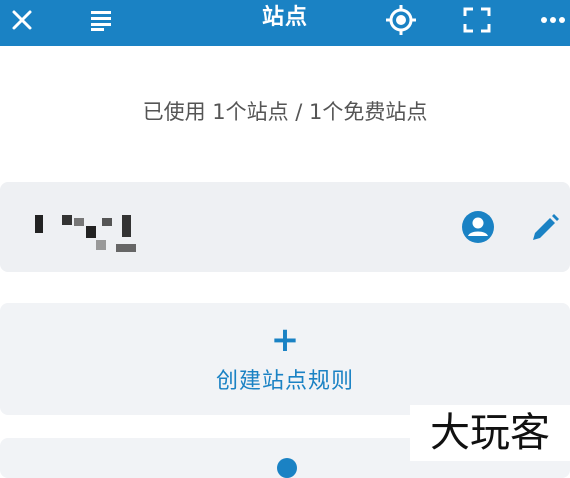 The width and height of the screenshot is (570, 478). I want to click on account-icon, so click(478, 227).